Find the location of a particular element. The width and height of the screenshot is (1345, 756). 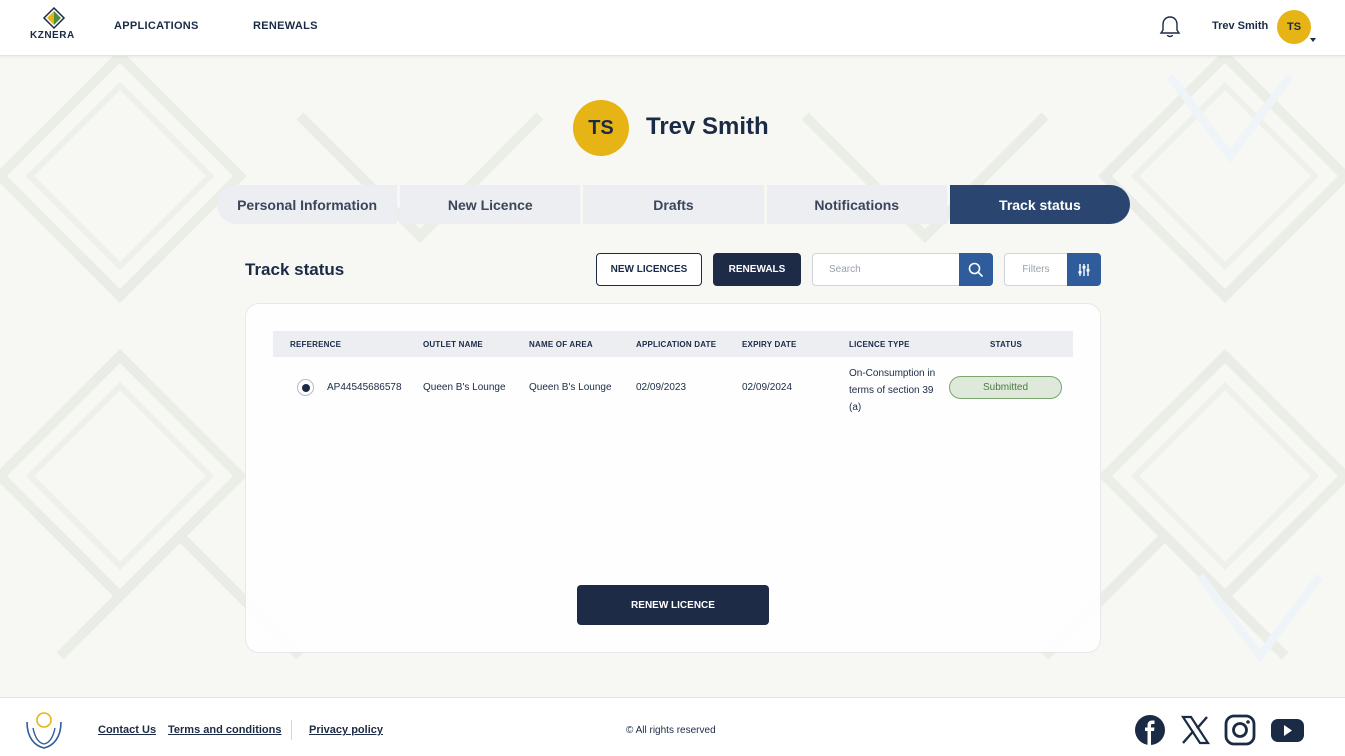

sliders-icon is located at coordinates (1084, 269).